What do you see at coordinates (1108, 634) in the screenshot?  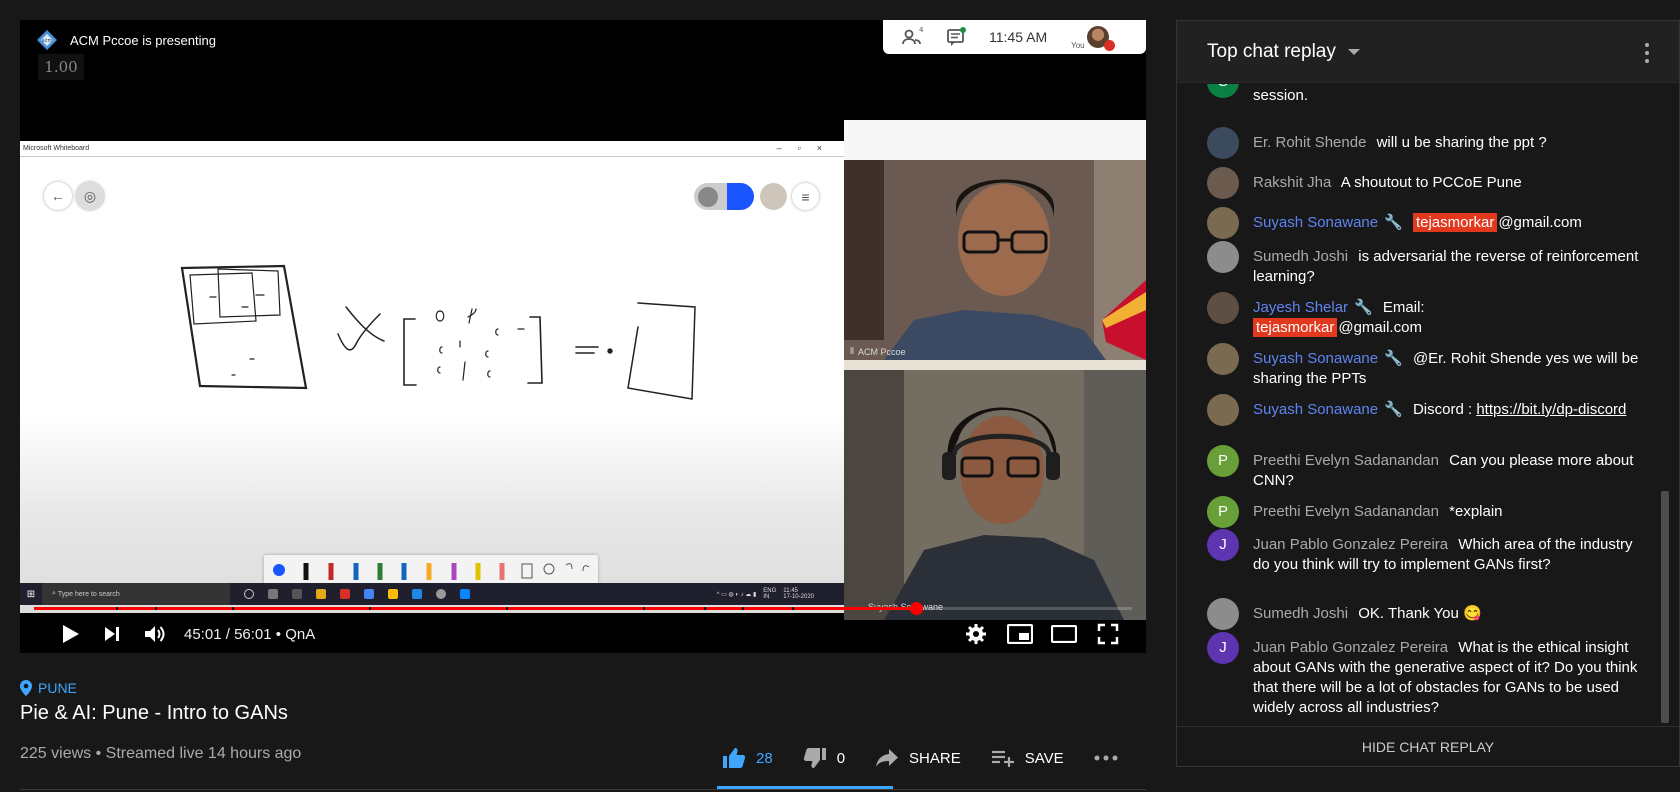 I see `fullscreen-icon` at bounding box center [1108, 634].